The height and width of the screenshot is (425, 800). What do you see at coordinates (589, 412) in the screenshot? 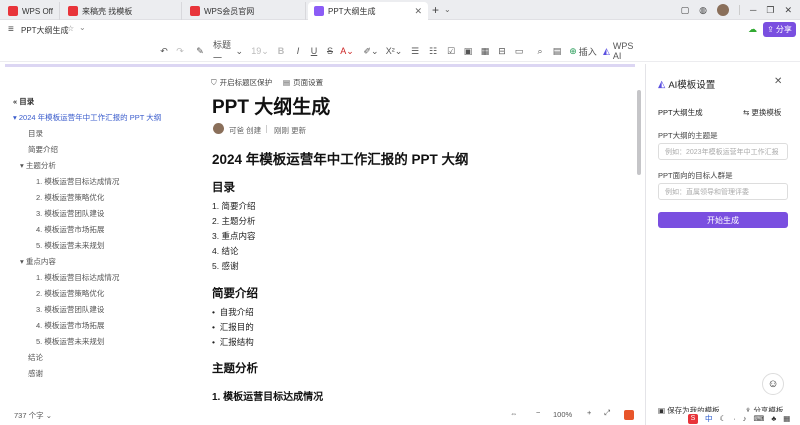
I see `zoom-in-icon: +` at bounding box center [589, 412].